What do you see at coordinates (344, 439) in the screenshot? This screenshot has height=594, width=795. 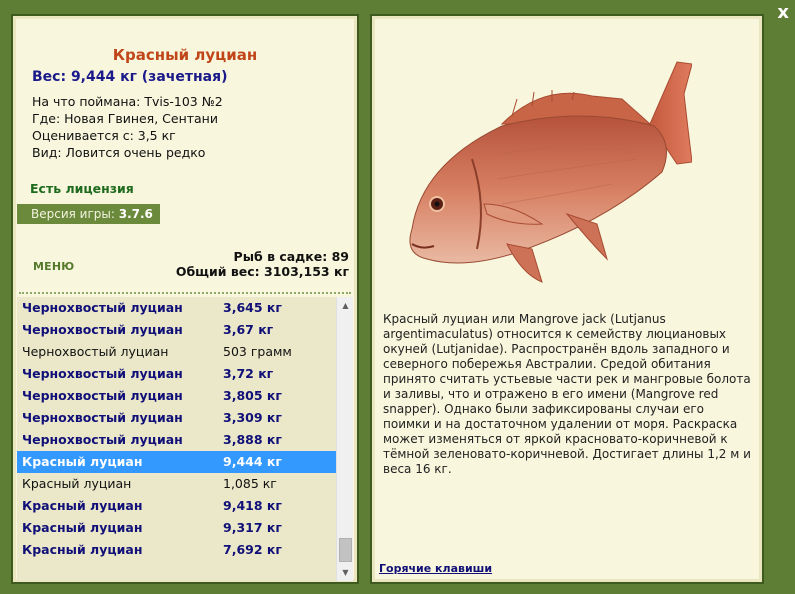 I see `catch-list-scrollbar: ▲ ▼` at bounding box center [344, 439].